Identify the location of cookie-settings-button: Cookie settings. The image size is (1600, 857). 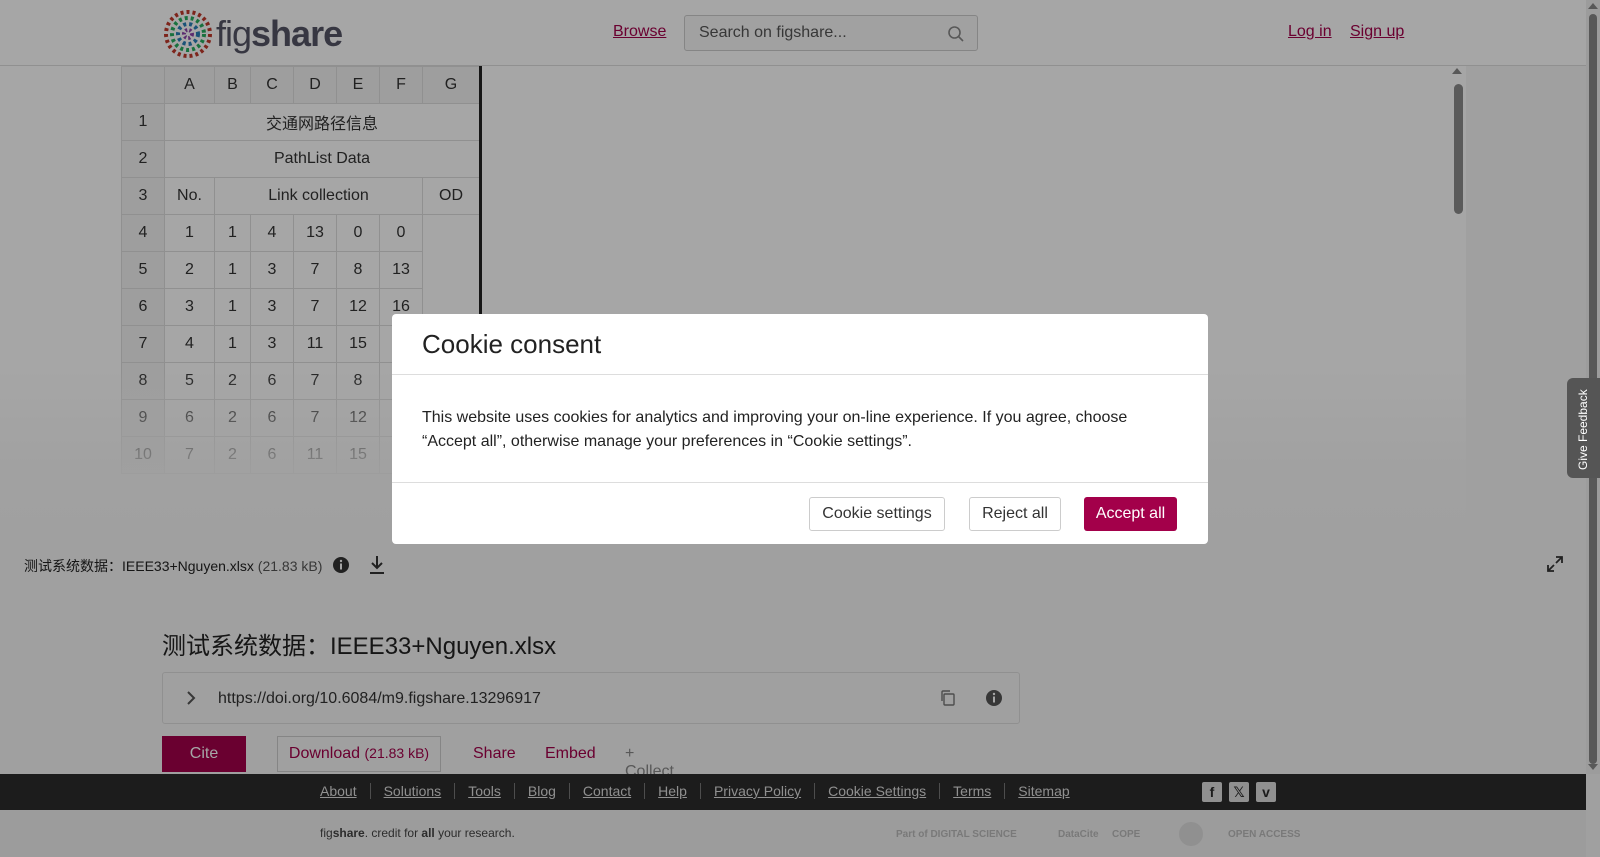
(877, 514).